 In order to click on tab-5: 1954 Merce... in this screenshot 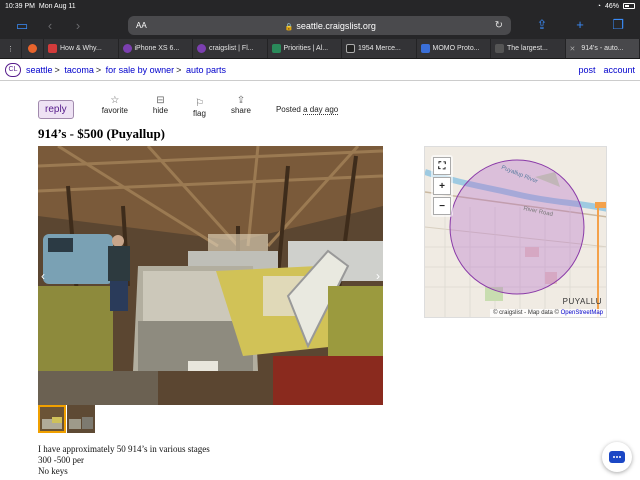, I will do `click(379, 48)`.